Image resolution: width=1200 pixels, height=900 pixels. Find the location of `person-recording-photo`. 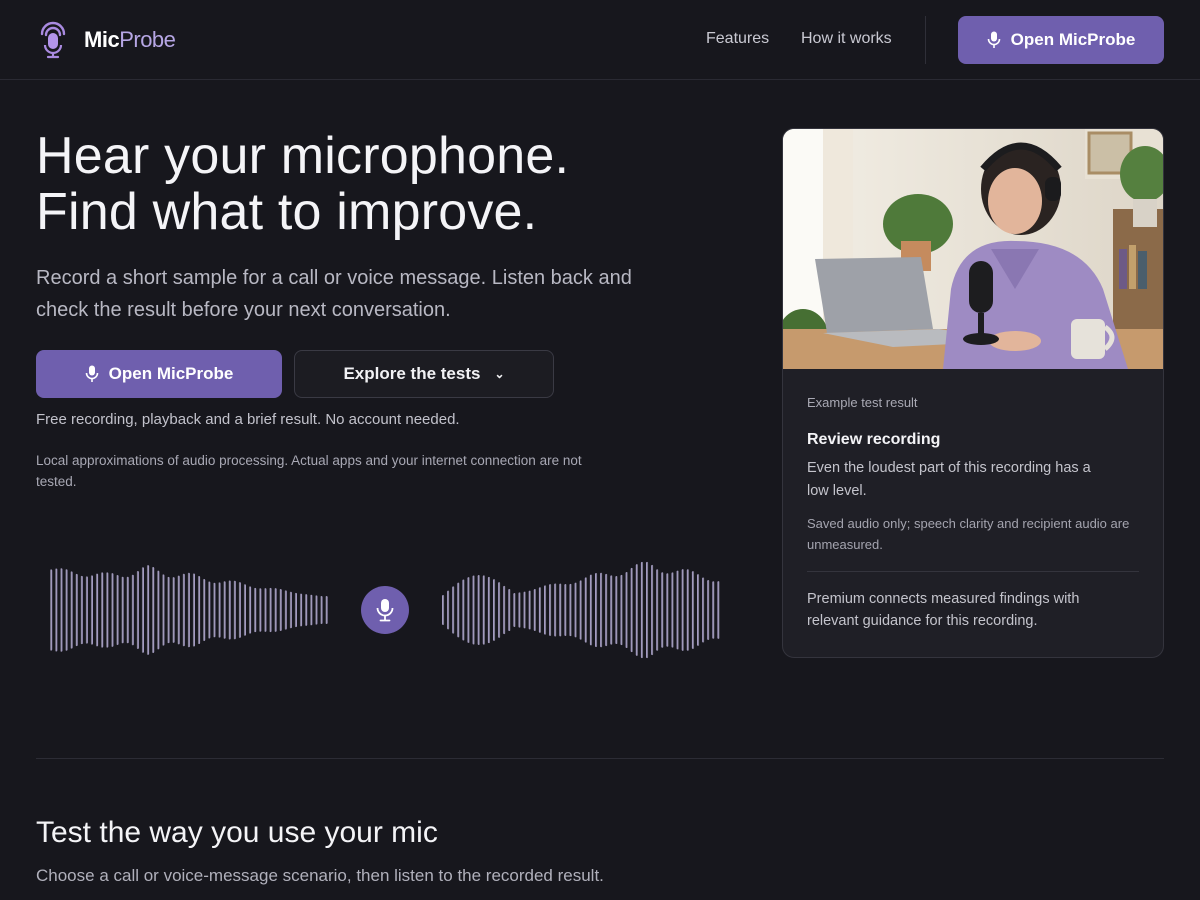

person-recording-photo is located at coordinates (973, 249).